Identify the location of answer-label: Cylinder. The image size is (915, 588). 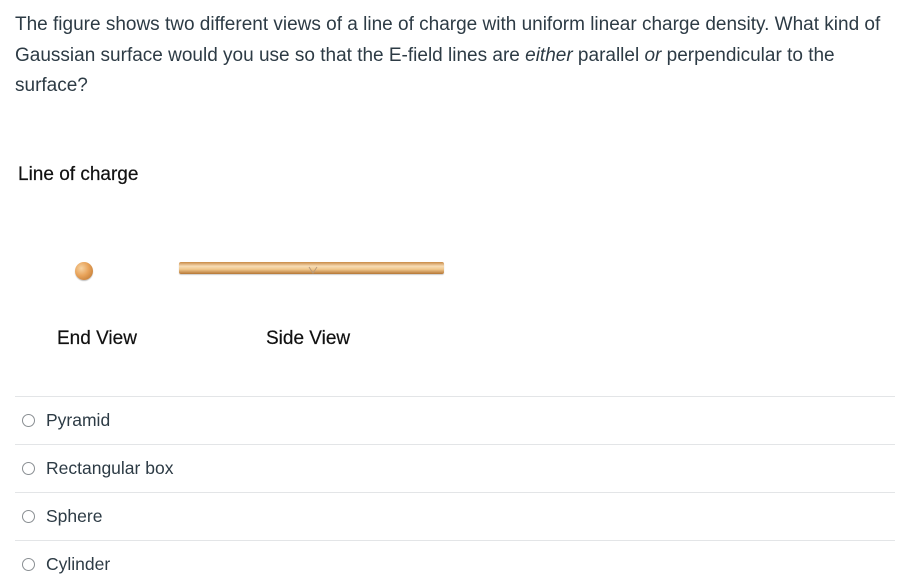
(78, 564).